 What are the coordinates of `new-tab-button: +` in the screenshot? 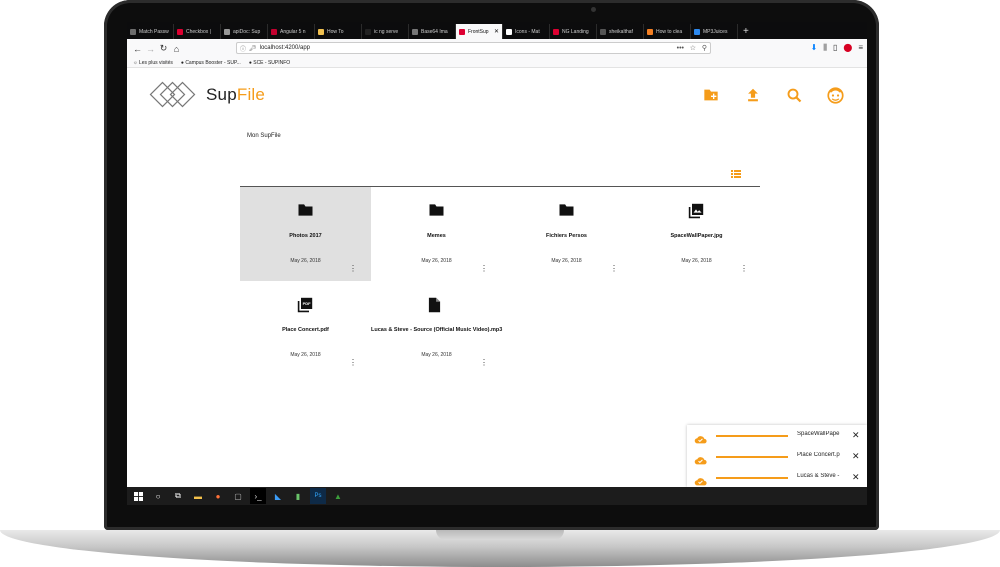 It's located at (746, 31).